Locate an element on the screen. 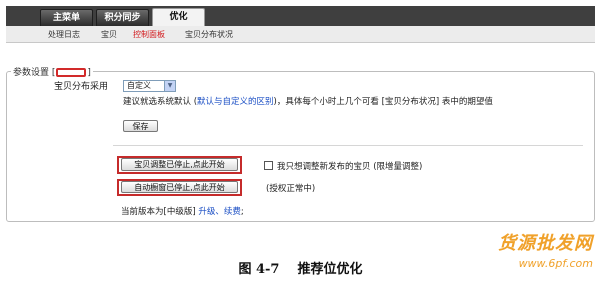  distribution-select: 自定义 ▼ is located at coordinates (149, 86).